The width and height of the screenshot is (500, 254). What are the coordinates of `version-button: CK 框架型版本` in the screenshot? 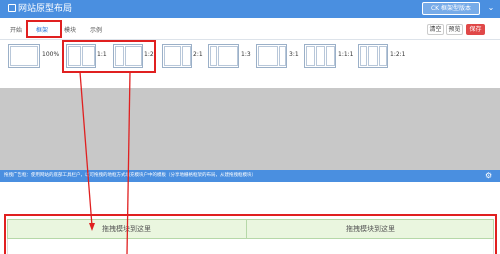 It's located at (451, 8).